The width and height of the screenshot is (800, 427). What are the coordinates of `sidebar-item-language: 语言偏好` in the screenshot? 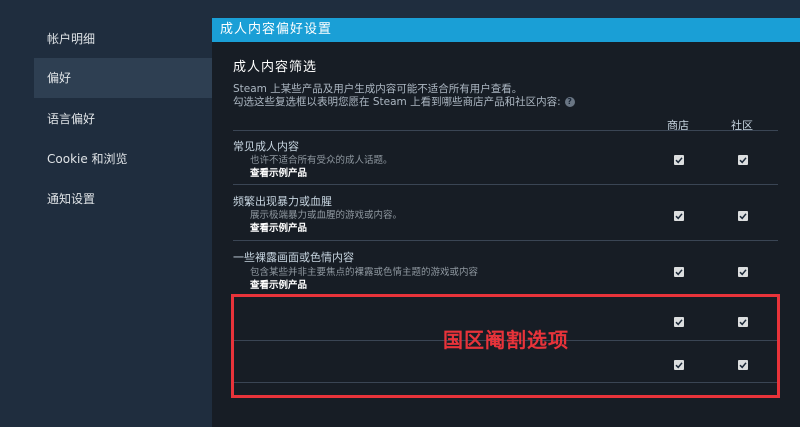 It's located at (123, 119).